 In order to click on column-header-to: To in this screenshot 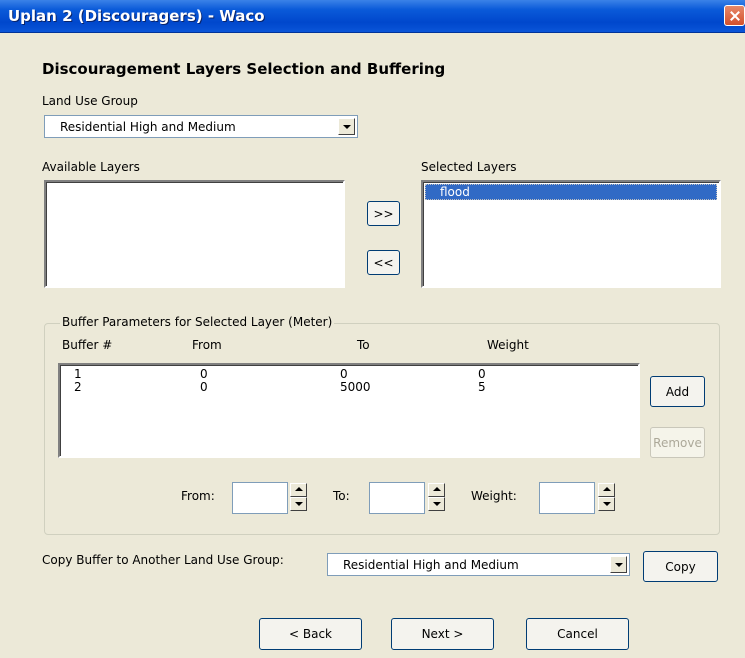, I will do `click(363, 345)`.